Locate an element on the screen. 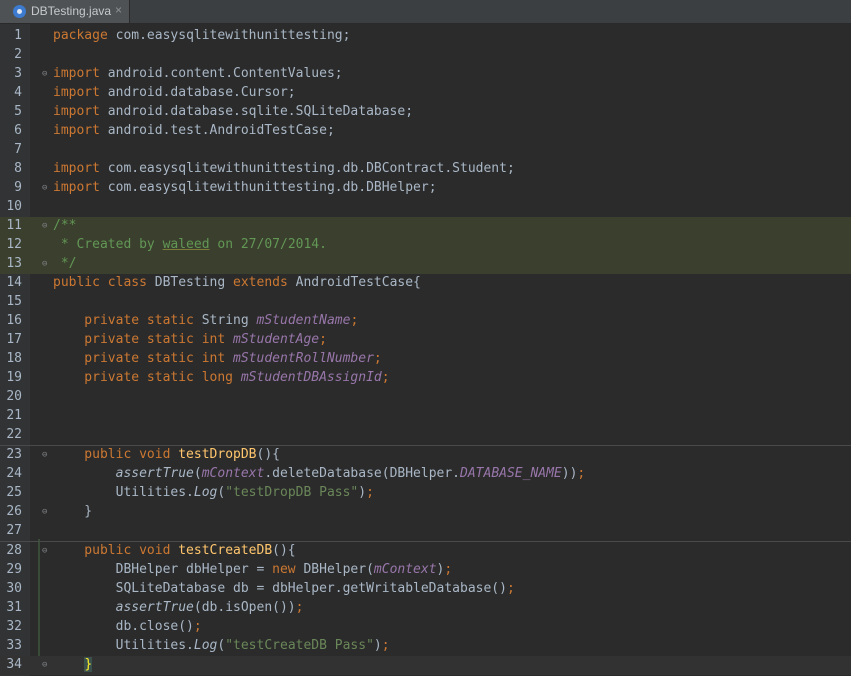 This screenshot has width=851, height=676. code-token: Utilities. is located at coordinates (123, 492).